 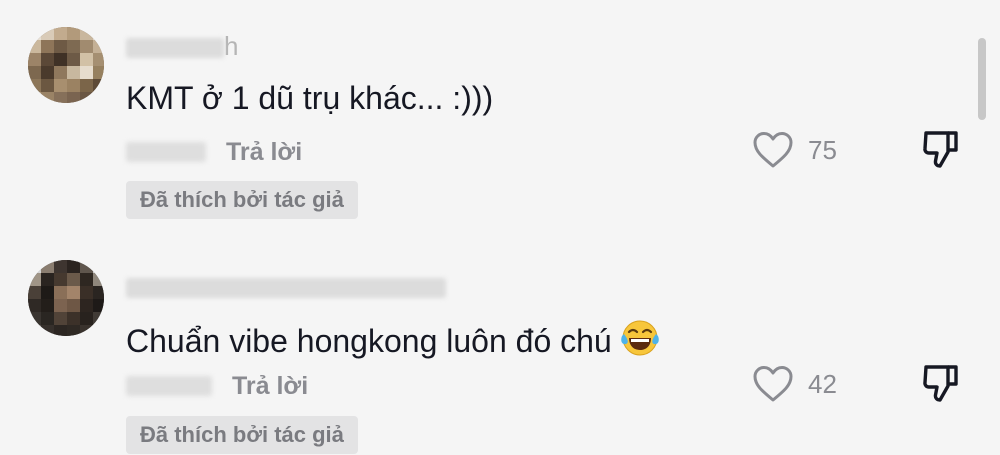 I want to click on username, so click(x=286, y=286).